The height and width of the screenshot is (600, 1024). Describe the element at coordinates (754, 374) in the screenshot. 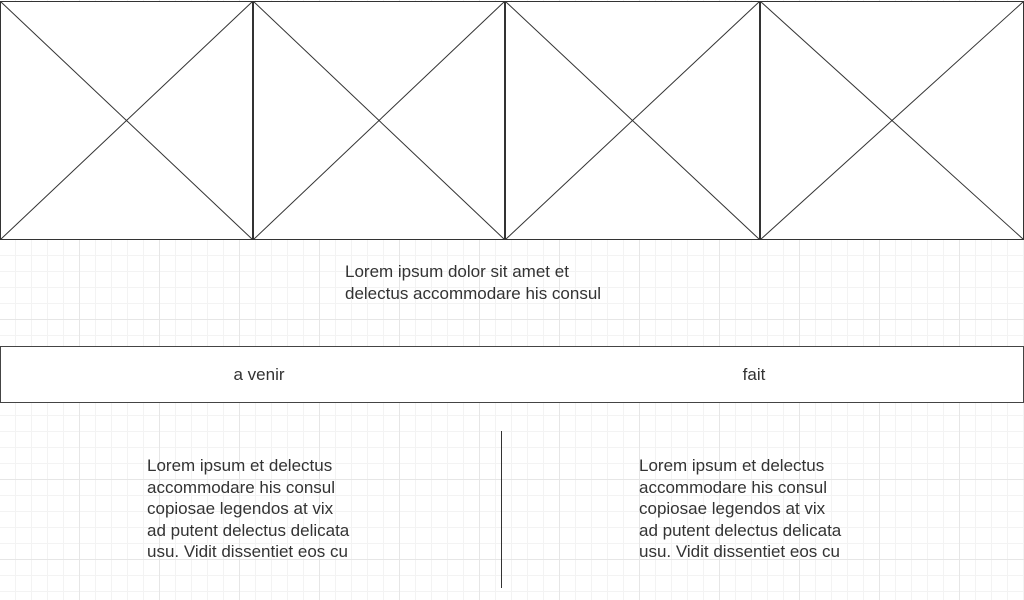

I see `tab-fait: fait` at that location.